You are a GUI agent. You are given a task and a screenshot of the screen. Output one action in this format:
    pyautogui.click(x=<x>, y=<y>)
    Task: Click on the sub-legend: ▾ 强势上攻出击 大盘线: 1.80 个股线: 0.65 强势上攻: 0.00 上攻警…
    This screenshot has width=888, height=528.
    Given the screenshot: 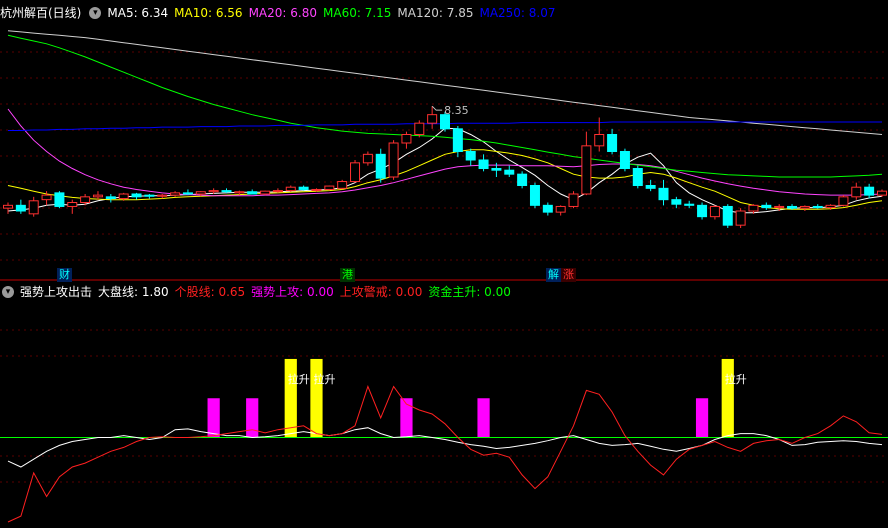 What is the action you would take?
    pyautogui.click(x=261, y=292)
    